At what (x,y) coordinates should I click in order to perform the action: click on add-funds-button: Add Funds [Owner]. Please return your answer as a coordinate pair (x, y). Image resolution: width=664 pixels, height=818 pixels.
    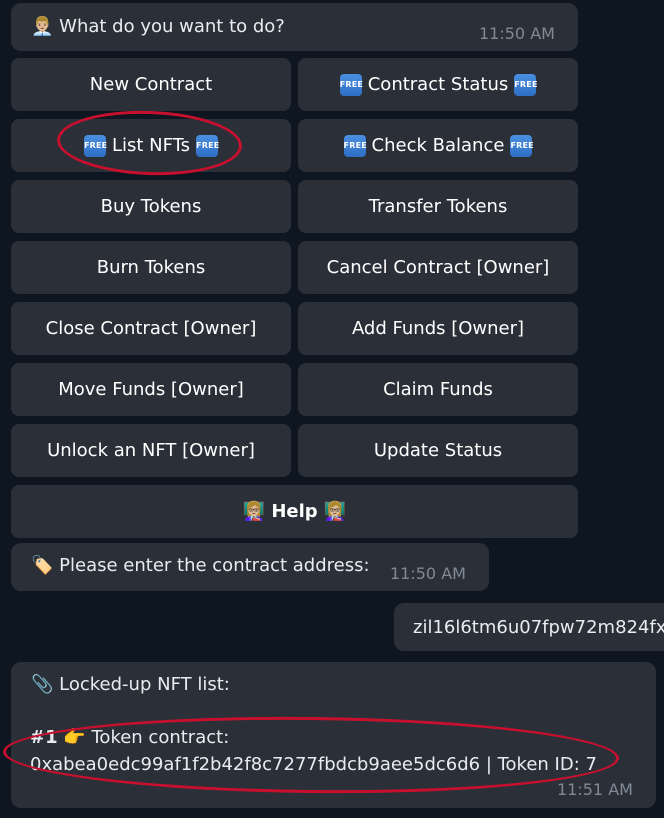
    Looking at the image, I should click on (438, 328).